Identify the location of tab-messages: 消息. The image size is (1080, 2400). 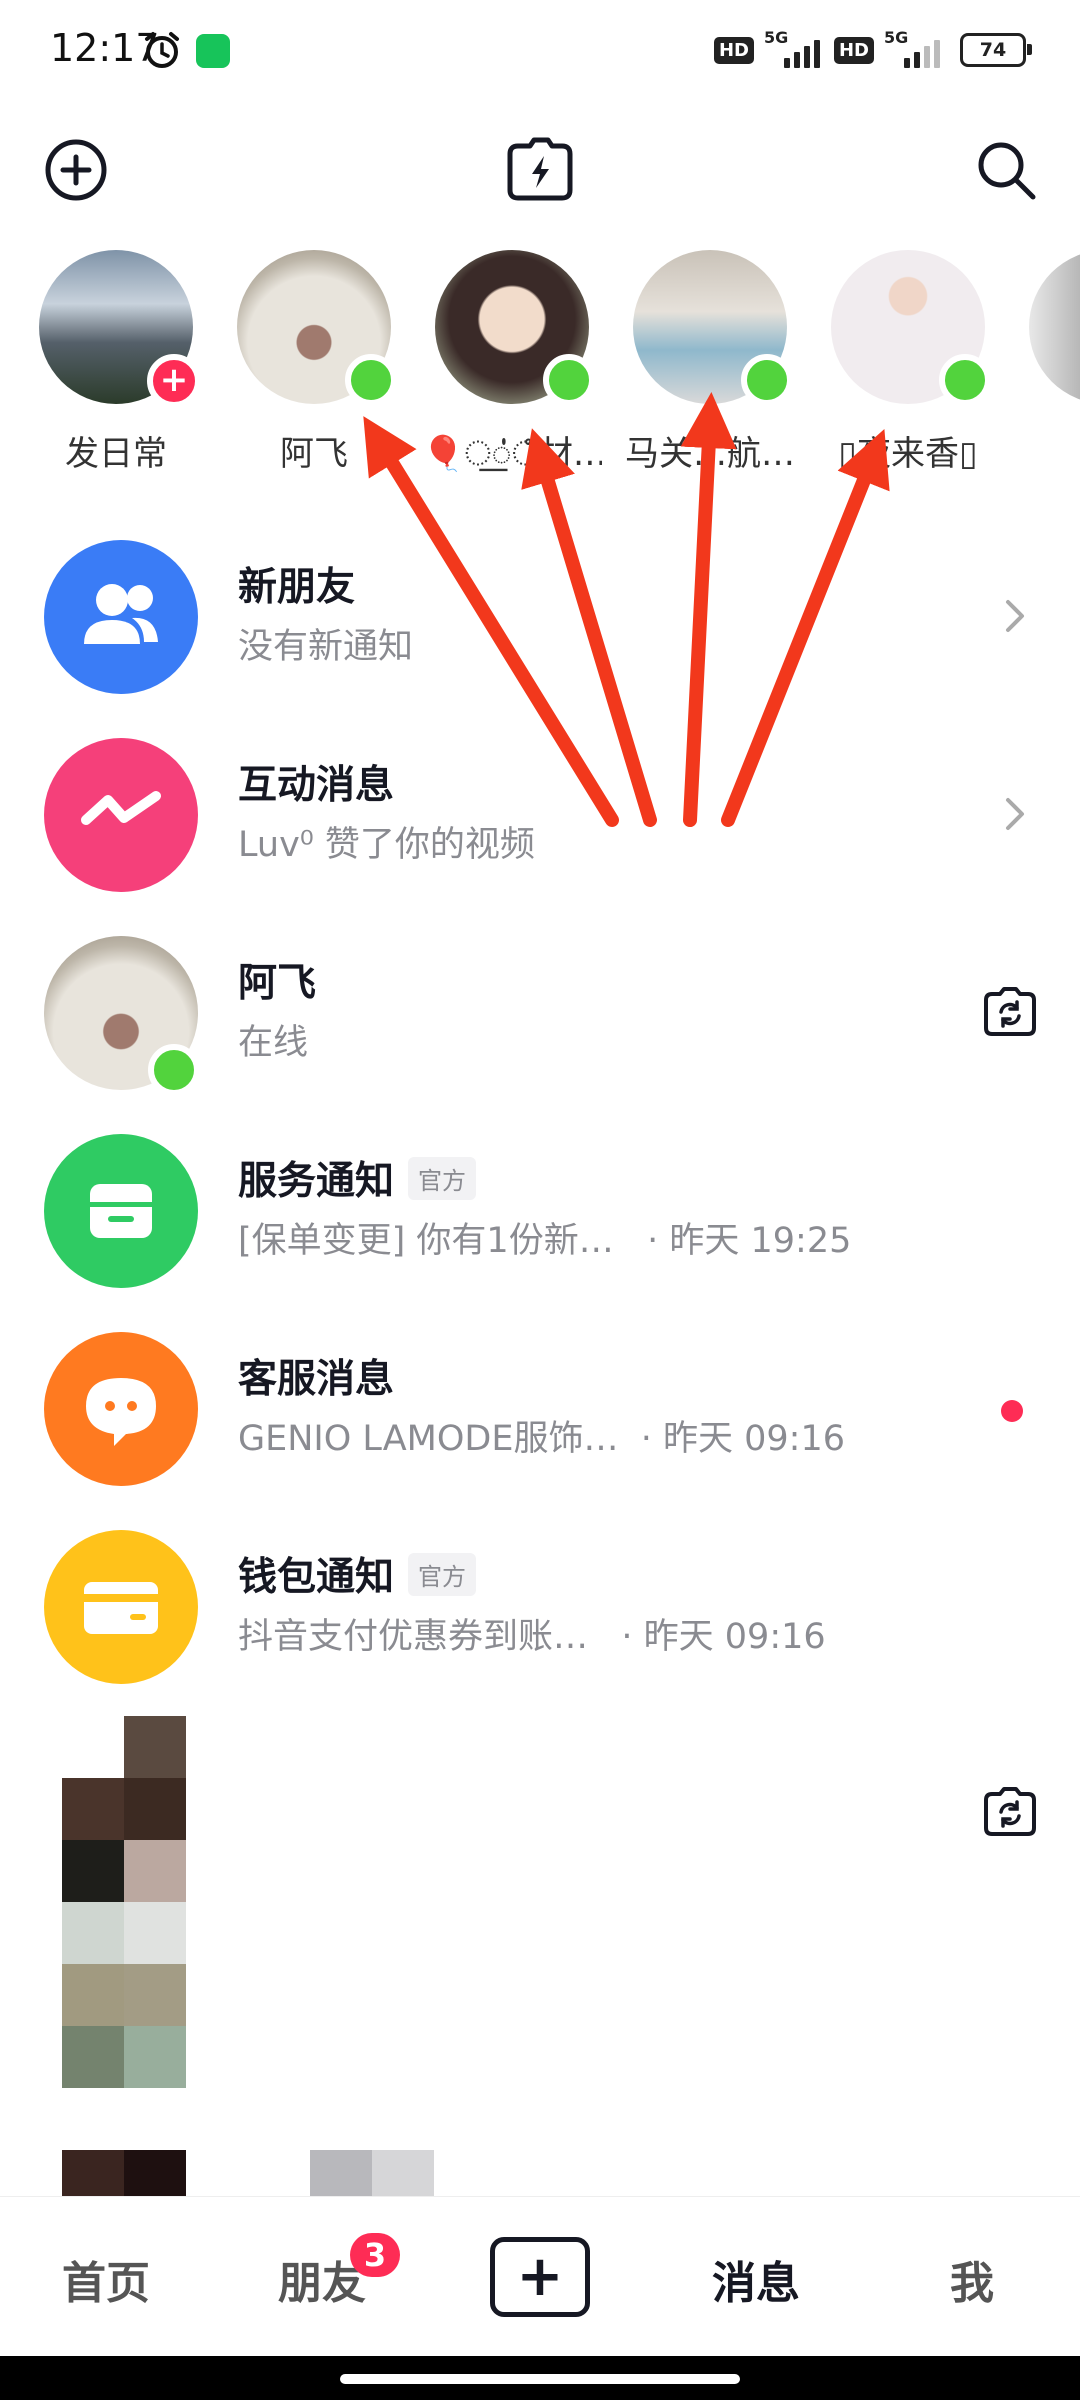
(756, 2279).